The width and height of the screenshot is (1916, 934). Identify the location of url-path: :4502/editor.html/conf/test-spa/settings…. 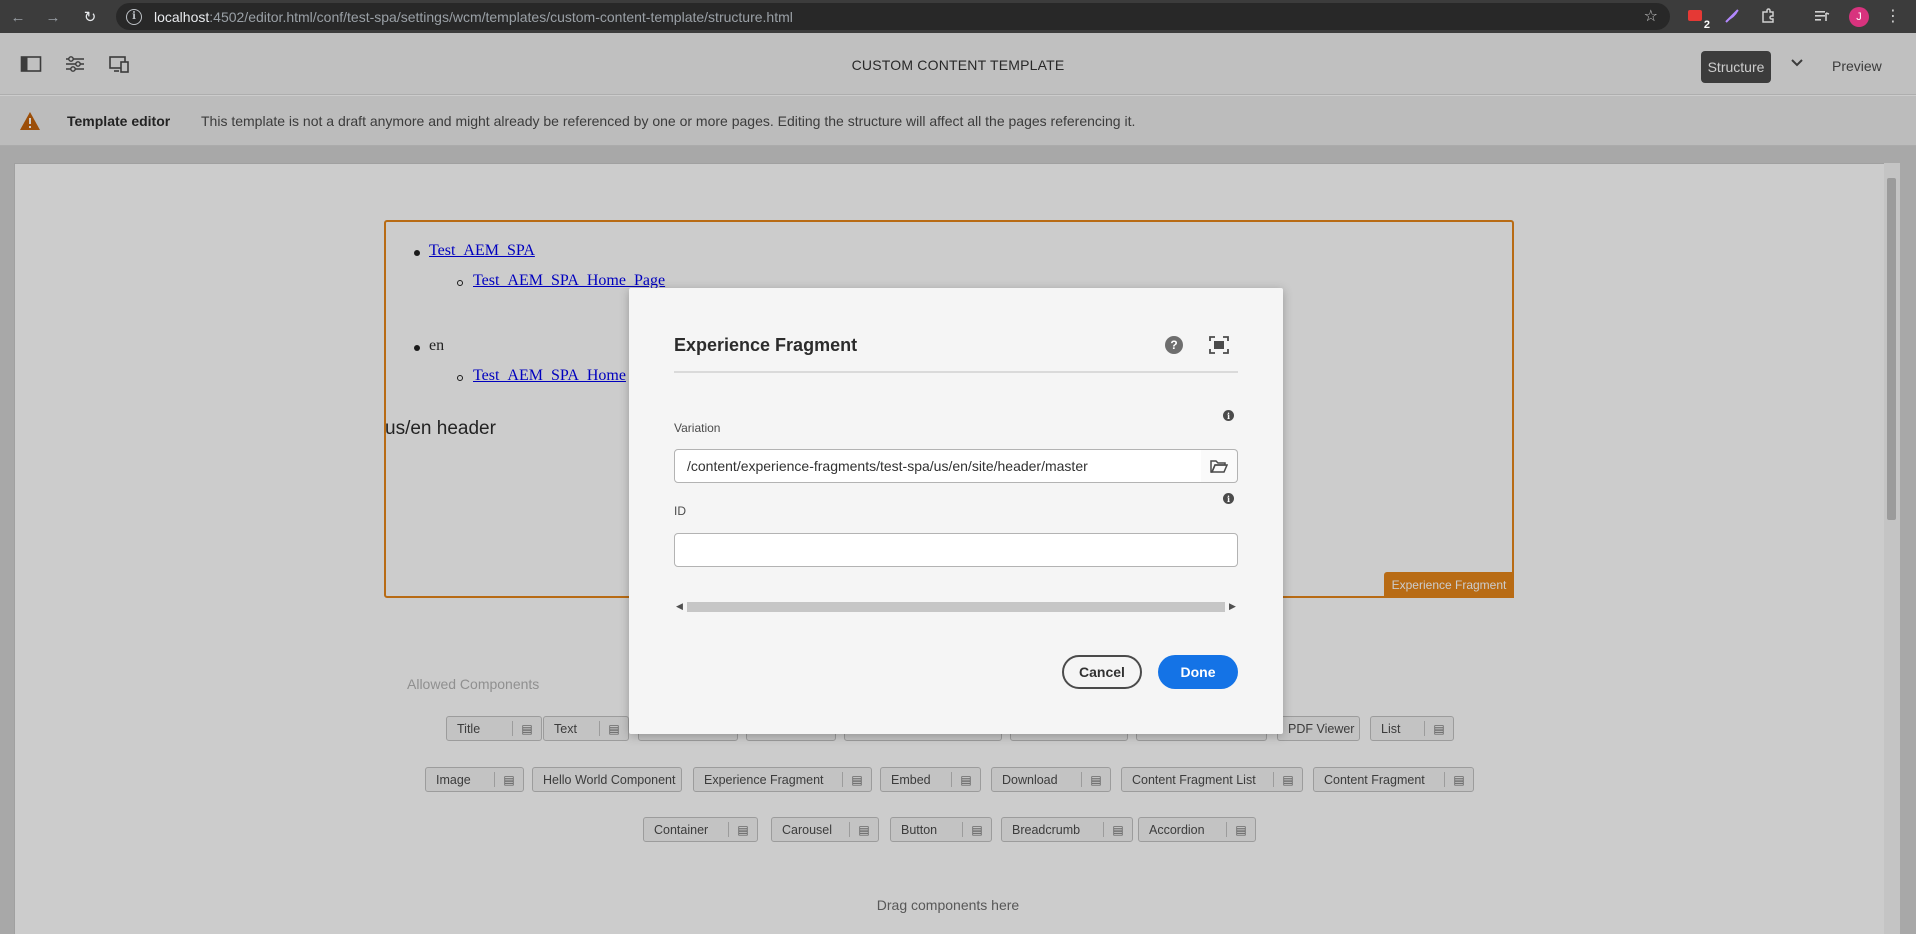
(501, 16).